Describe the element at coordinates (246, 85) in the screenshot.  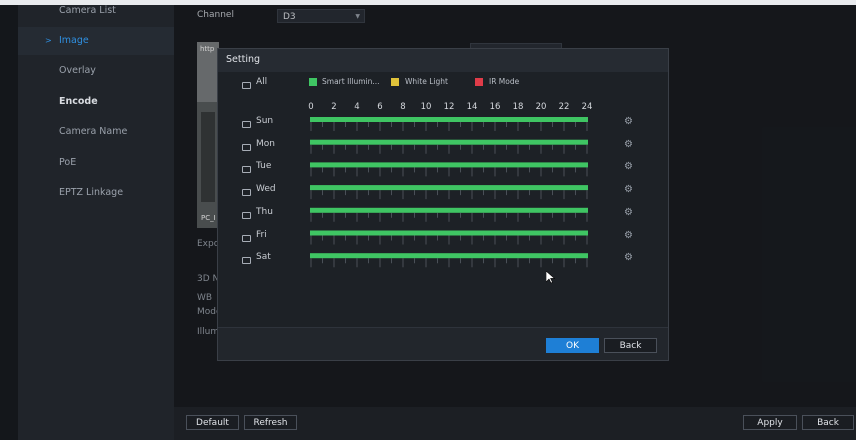
I see `all-checkbox` at that location.